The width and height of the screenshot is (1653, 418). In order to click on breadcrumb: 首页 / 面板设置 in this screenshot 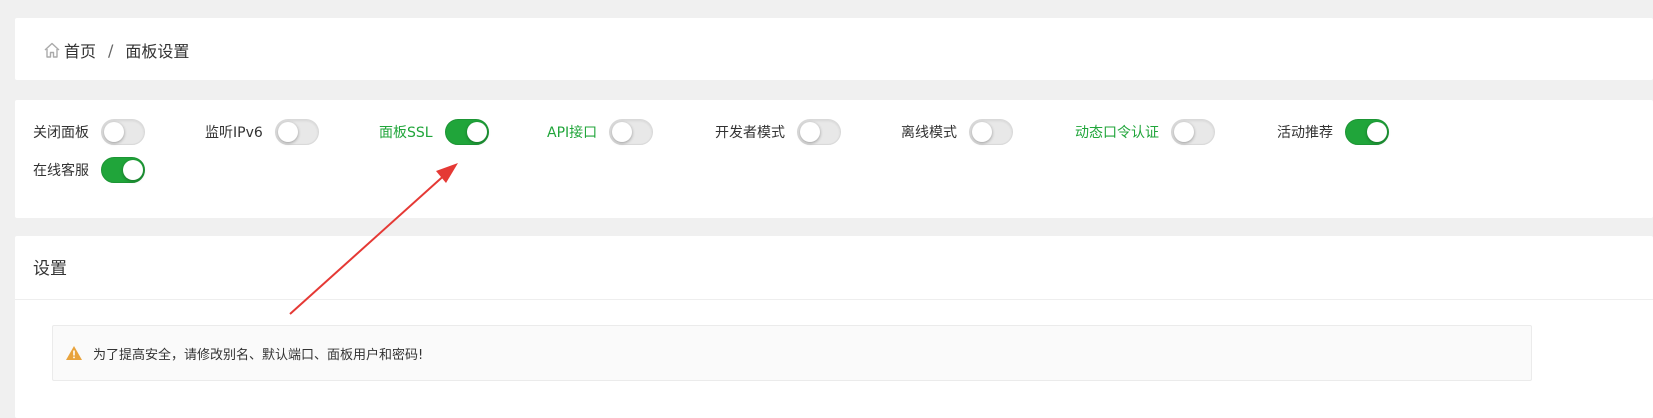, I will do `click(116, 50)`.